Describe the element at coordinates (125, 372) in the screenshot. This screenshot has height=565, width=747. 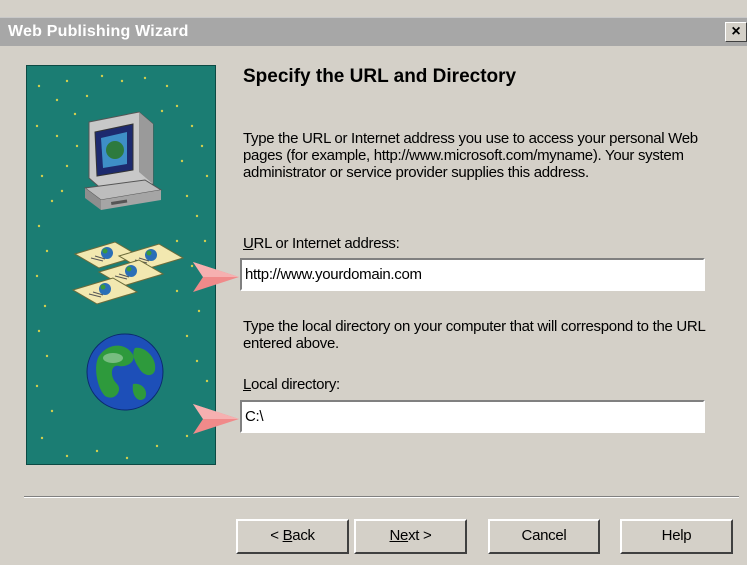
I see `globe-icon` at that location.